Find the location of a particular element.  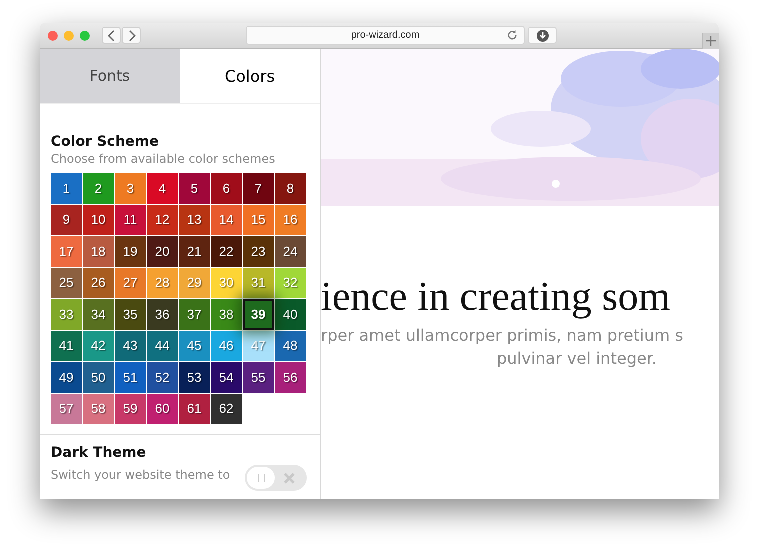

forward-button is located at coordinates (131, 35).